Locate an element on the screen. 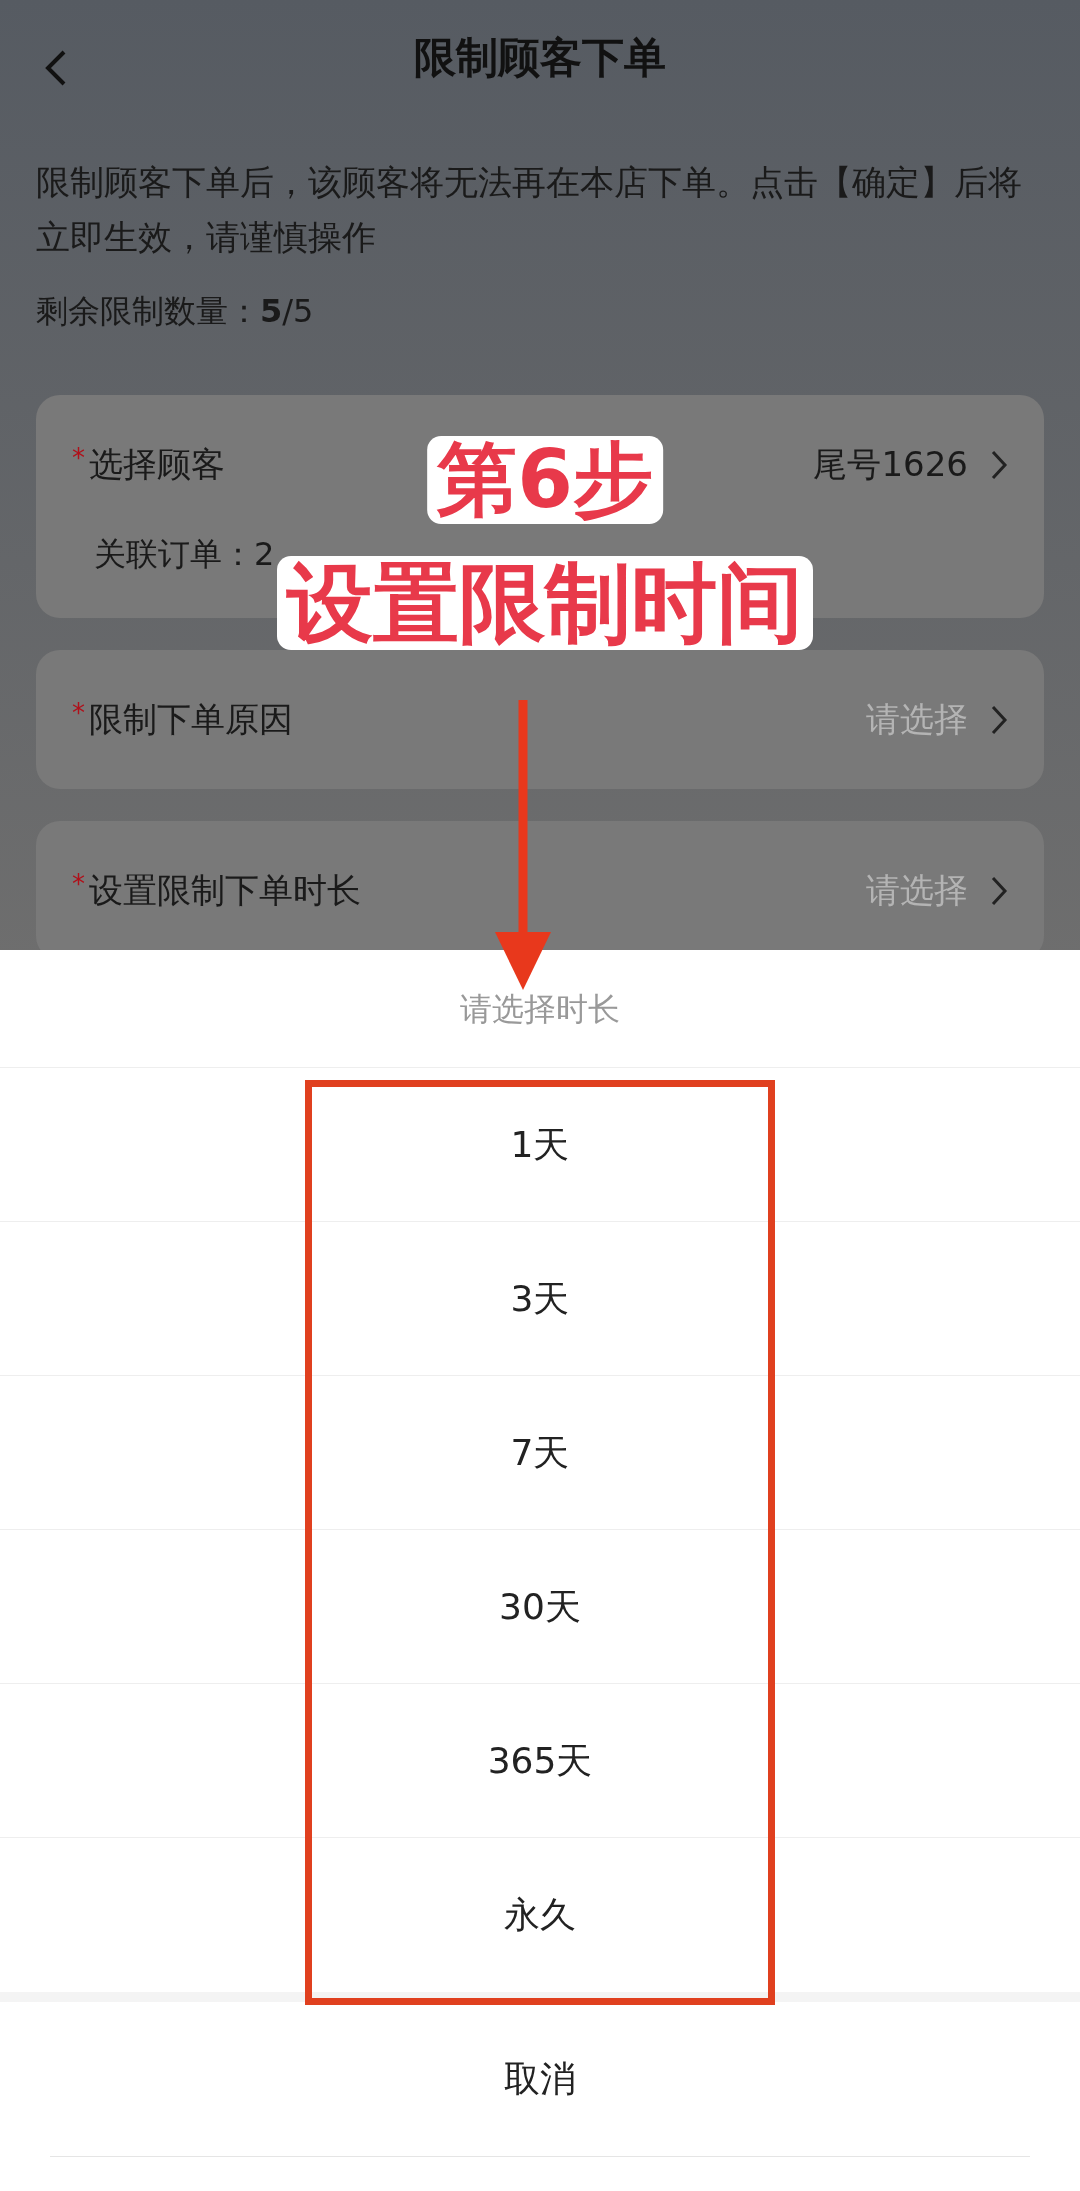  field-label: 设置限制下单时长 is located at coordinates (225, 890).